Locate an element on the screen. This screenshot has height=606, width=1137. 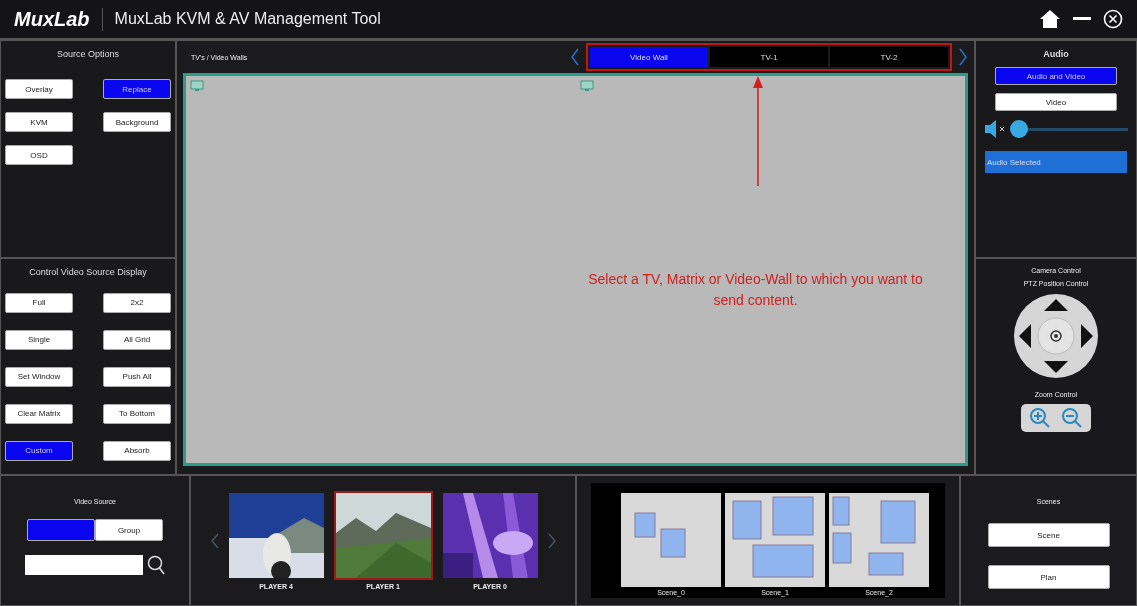
option-button: Push All is located at coordinates (137, 376).